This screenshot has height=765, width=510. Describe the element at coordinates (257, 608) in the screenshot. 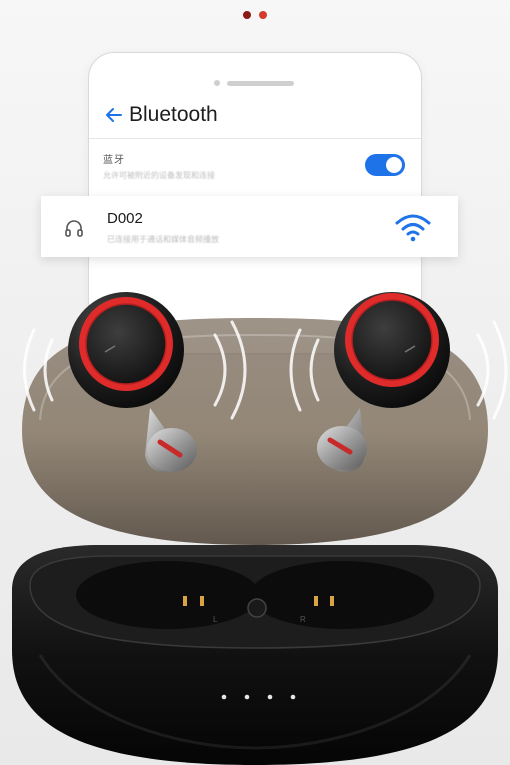

I see `case-button` at that location.